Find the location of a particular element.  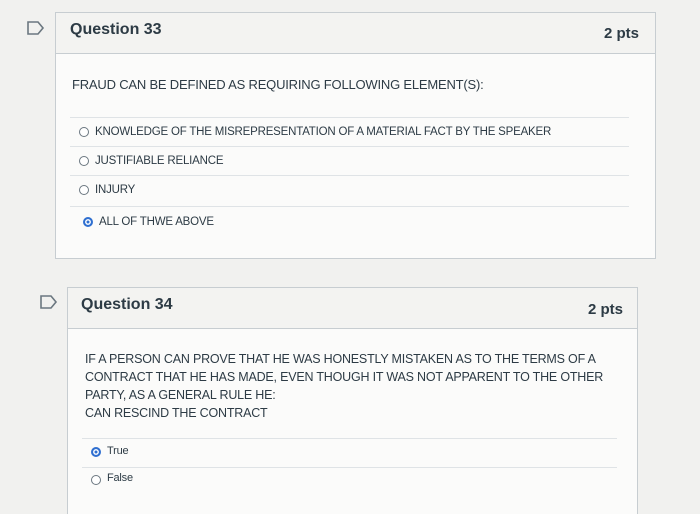

answer-label: ALL OF THWE ABOVE is located at coordinates (156, 222).